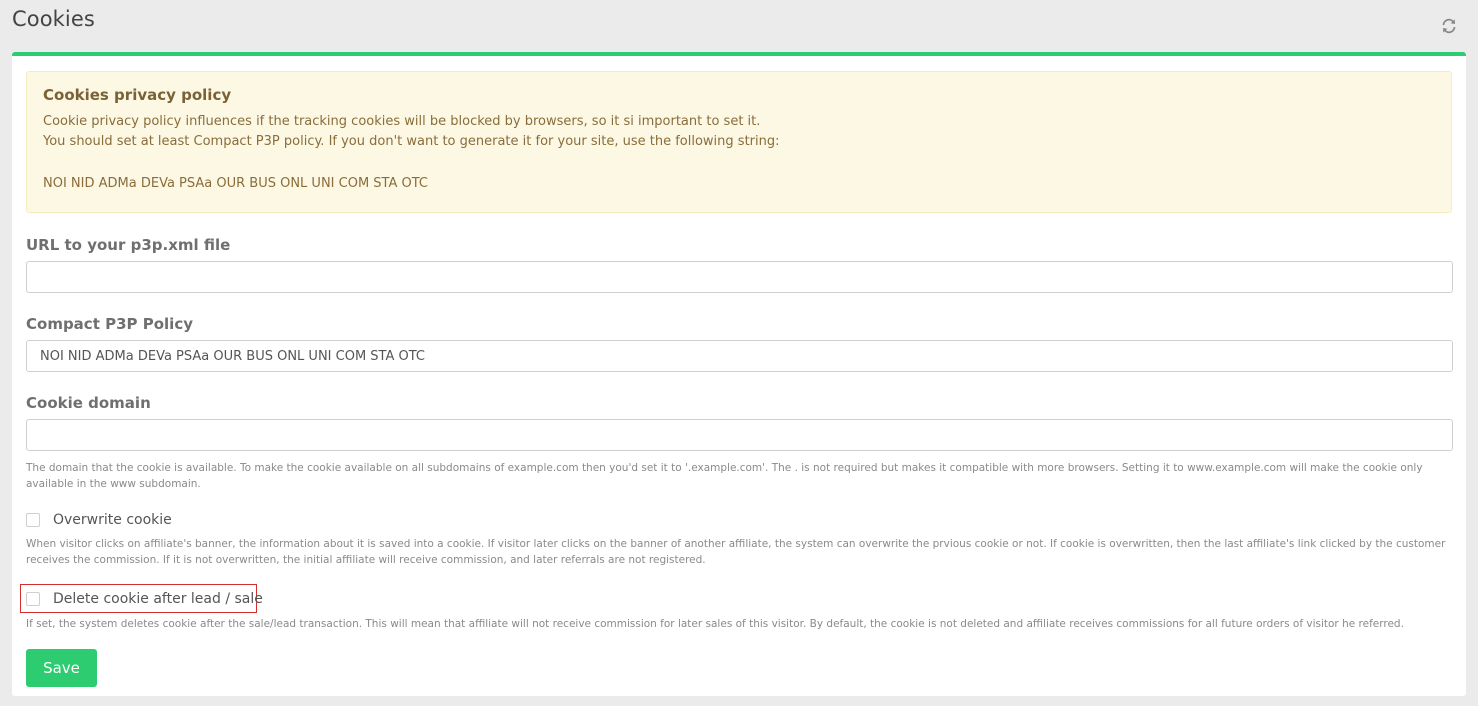 The height and width of the screenshot is (706, 1478). What do you see at coordinates (137, 95) in the screenshot?
I see `alert-title: Cookies privacy policy` at bounding box center [137, 95].